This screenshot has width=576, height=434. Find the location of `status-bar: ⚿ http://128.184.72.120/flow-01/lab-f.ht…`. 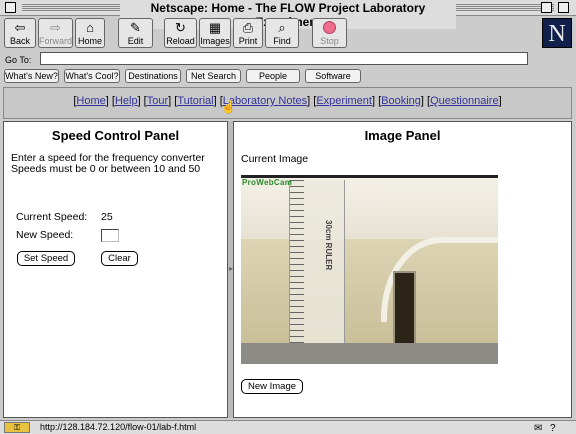

status-bar: ⚿ http://128.184.72.120/flow-01/lab-f.ht… is located at coordinates (288, 427).